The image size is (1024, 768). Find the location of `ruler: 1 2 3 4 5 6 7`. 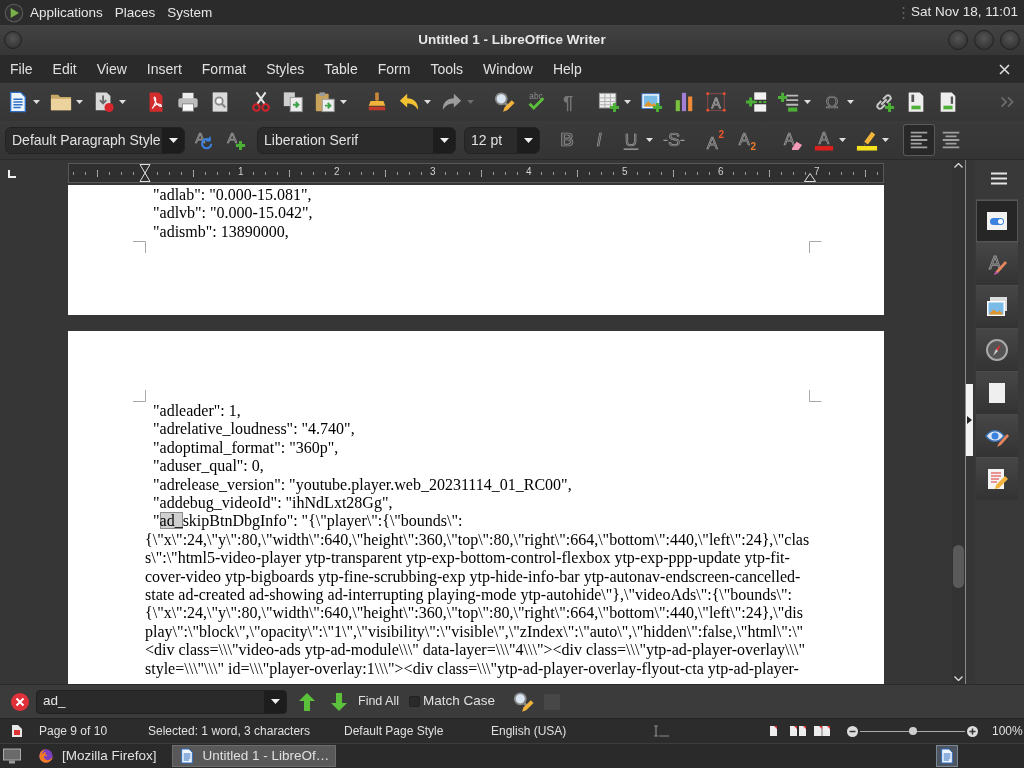

ruler: 1 2 3 4 5 6 7 is located at coordinates (476, 173).